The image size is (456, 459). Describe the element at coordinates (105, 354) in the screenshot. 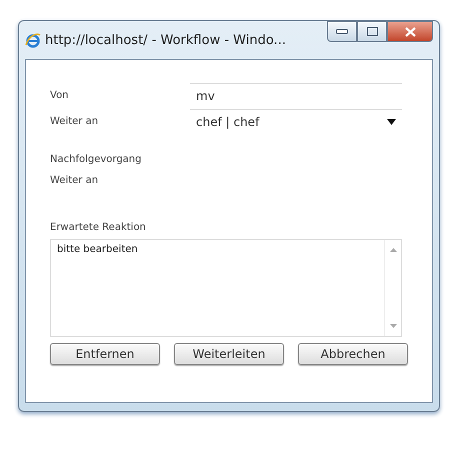

I see `dialog-button: Entfernen` at that location.